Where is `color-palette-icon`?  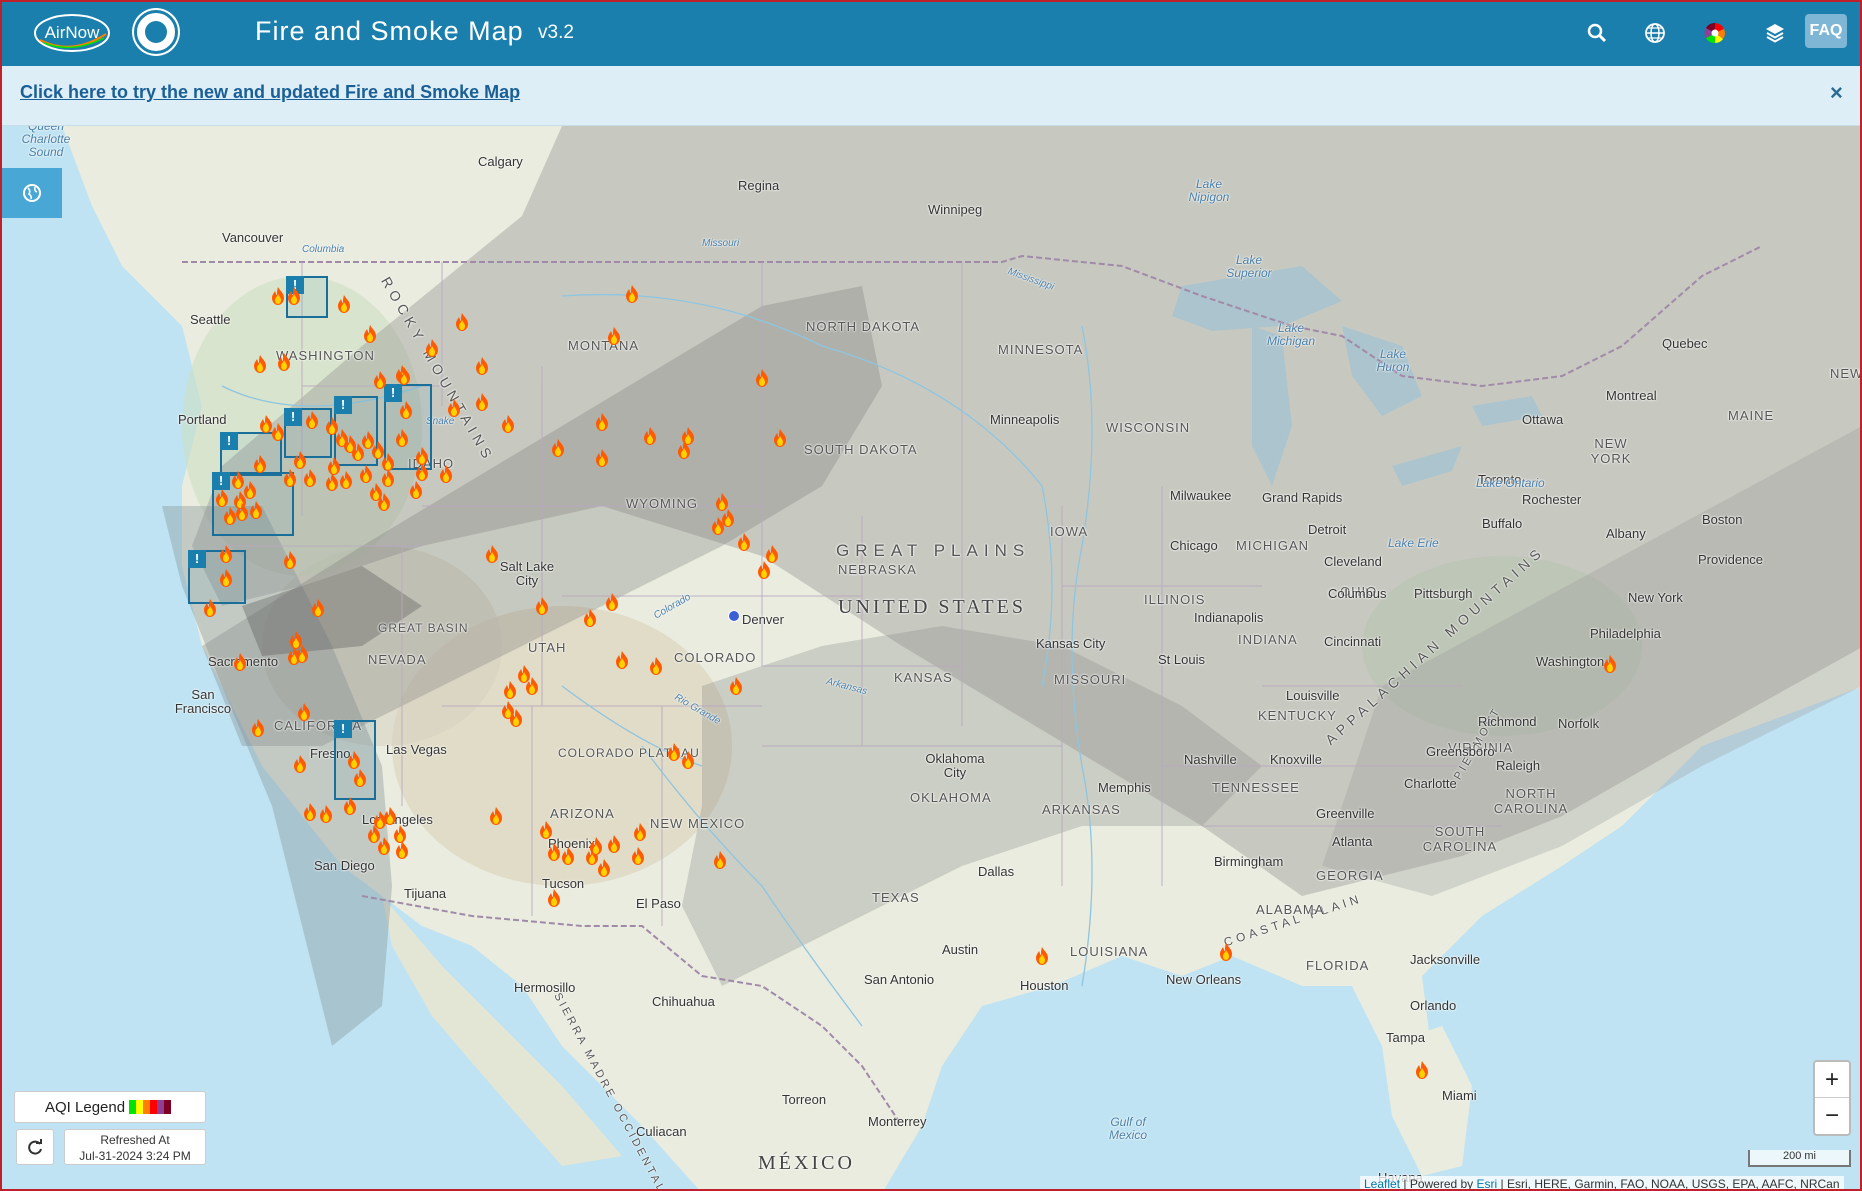
color-palette-icon is located at coordinates (1715, 33).